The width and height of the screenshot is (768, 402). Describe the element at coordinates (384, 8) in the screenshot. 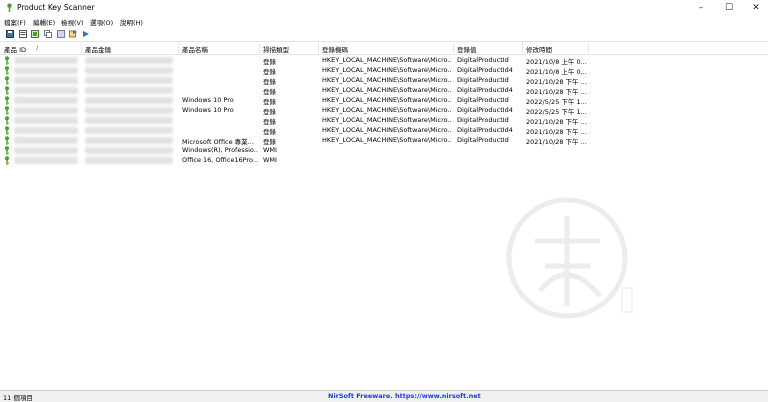

I see `title-bar: Product Key Scanner – ☐ ✕` at that location.